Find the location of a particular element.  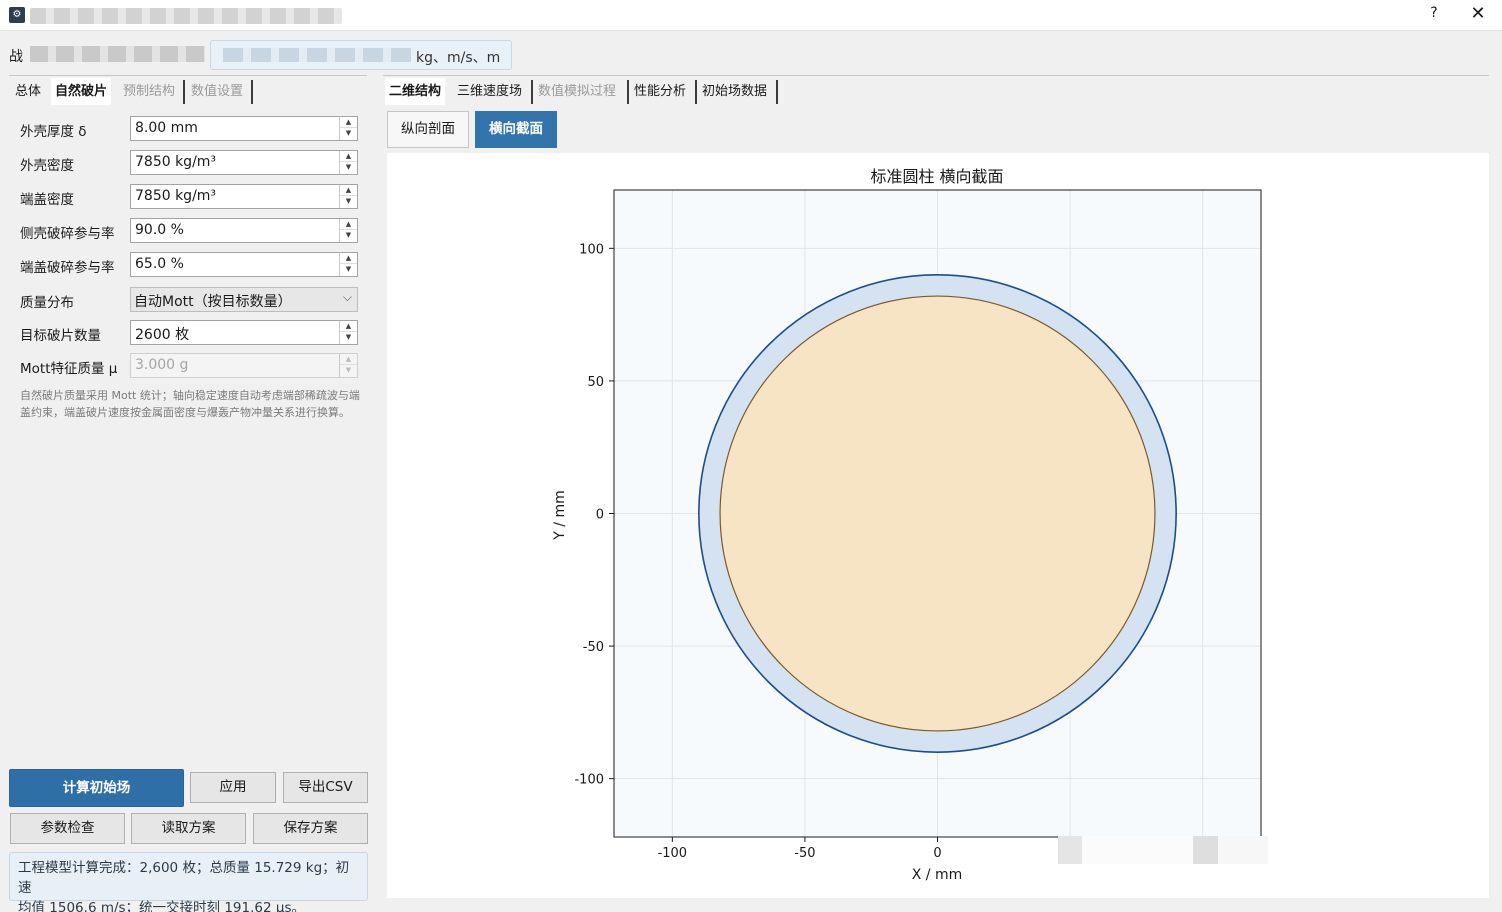

side-fragment-rate-value: 90.0 % is located at coordinates (159, 230).